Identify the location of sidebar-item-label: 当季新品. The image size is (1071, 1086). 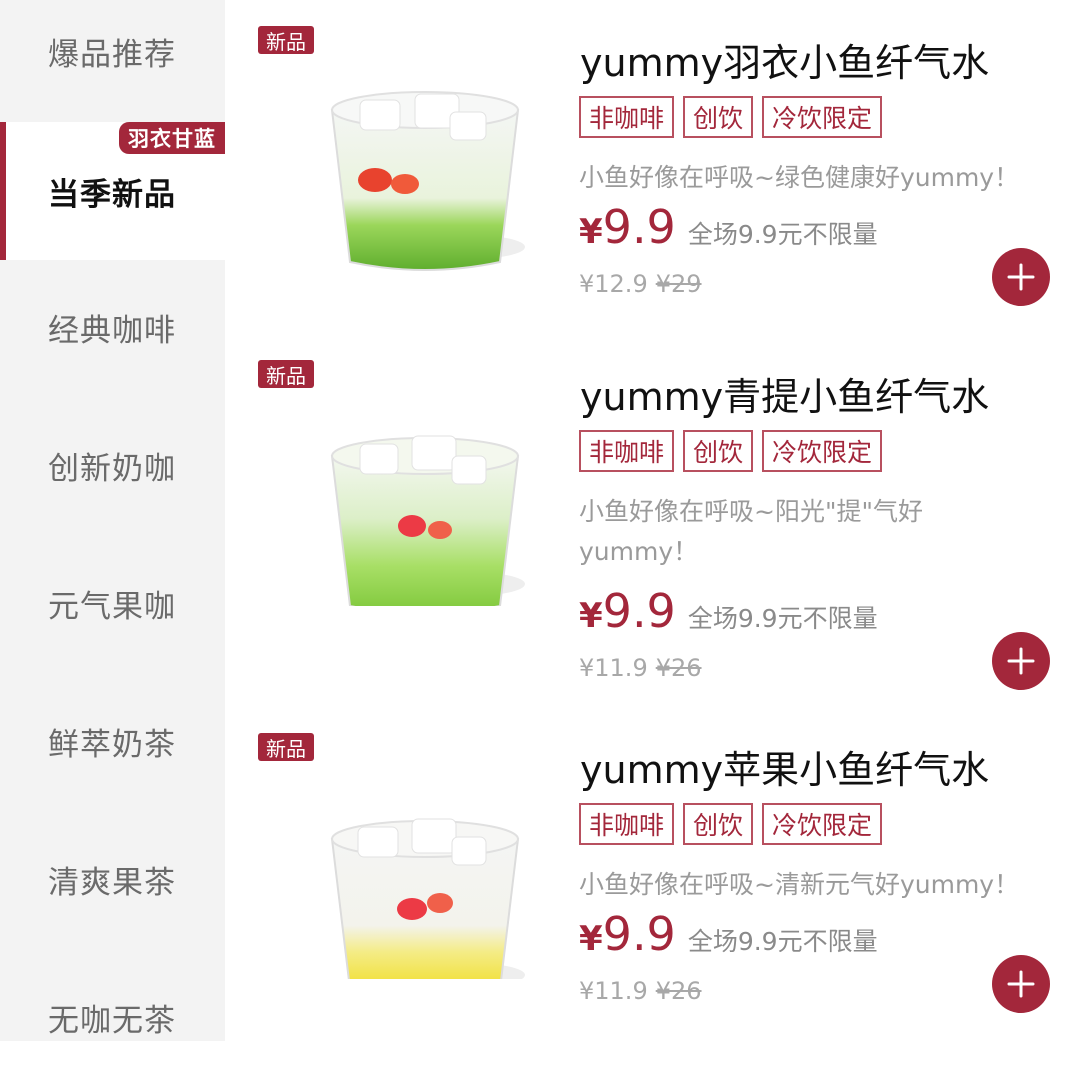
(112, 194).